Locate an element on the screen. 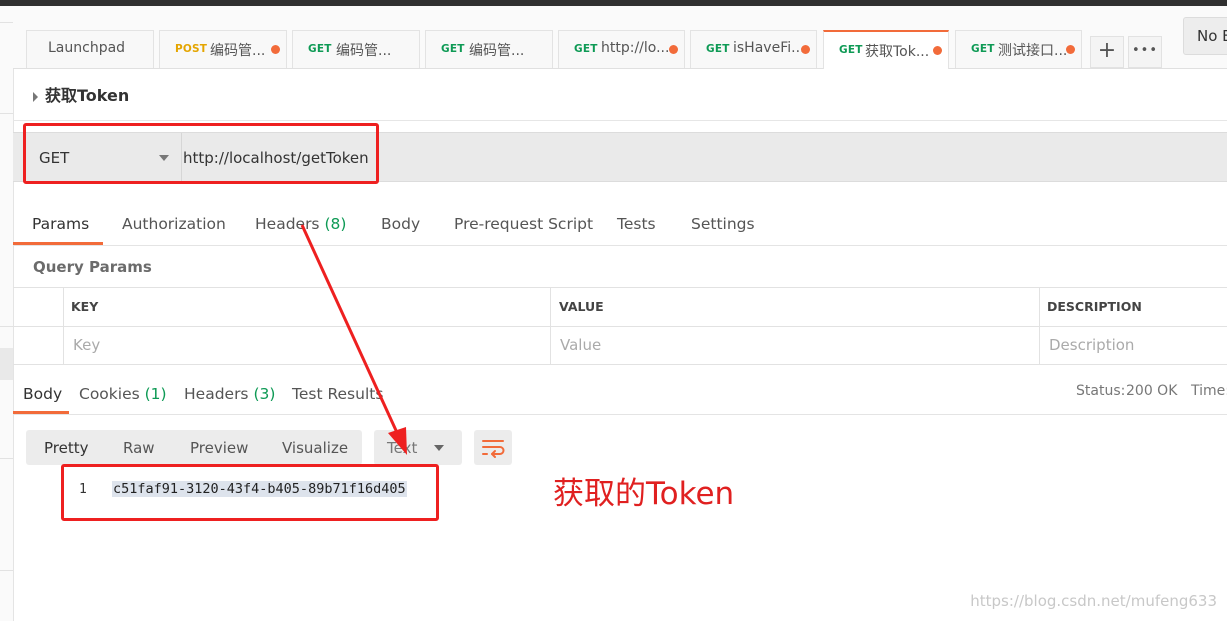 This screenshot has height=621, width=1227. watermark: https://blog.csdn.net/mufeng633 is located at coordinates (1093, 601).